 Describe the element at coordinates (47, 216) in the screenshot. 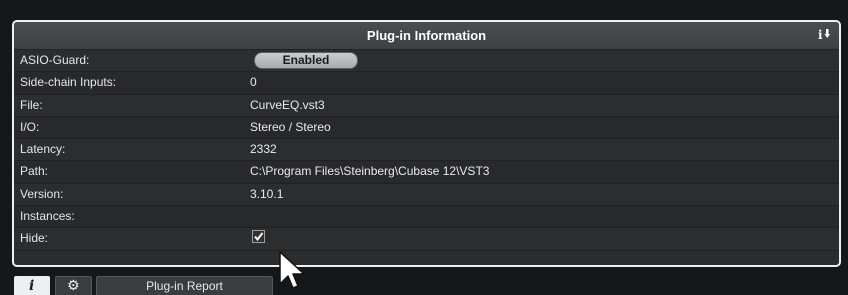

I see `row-label: Instances:` at that location.